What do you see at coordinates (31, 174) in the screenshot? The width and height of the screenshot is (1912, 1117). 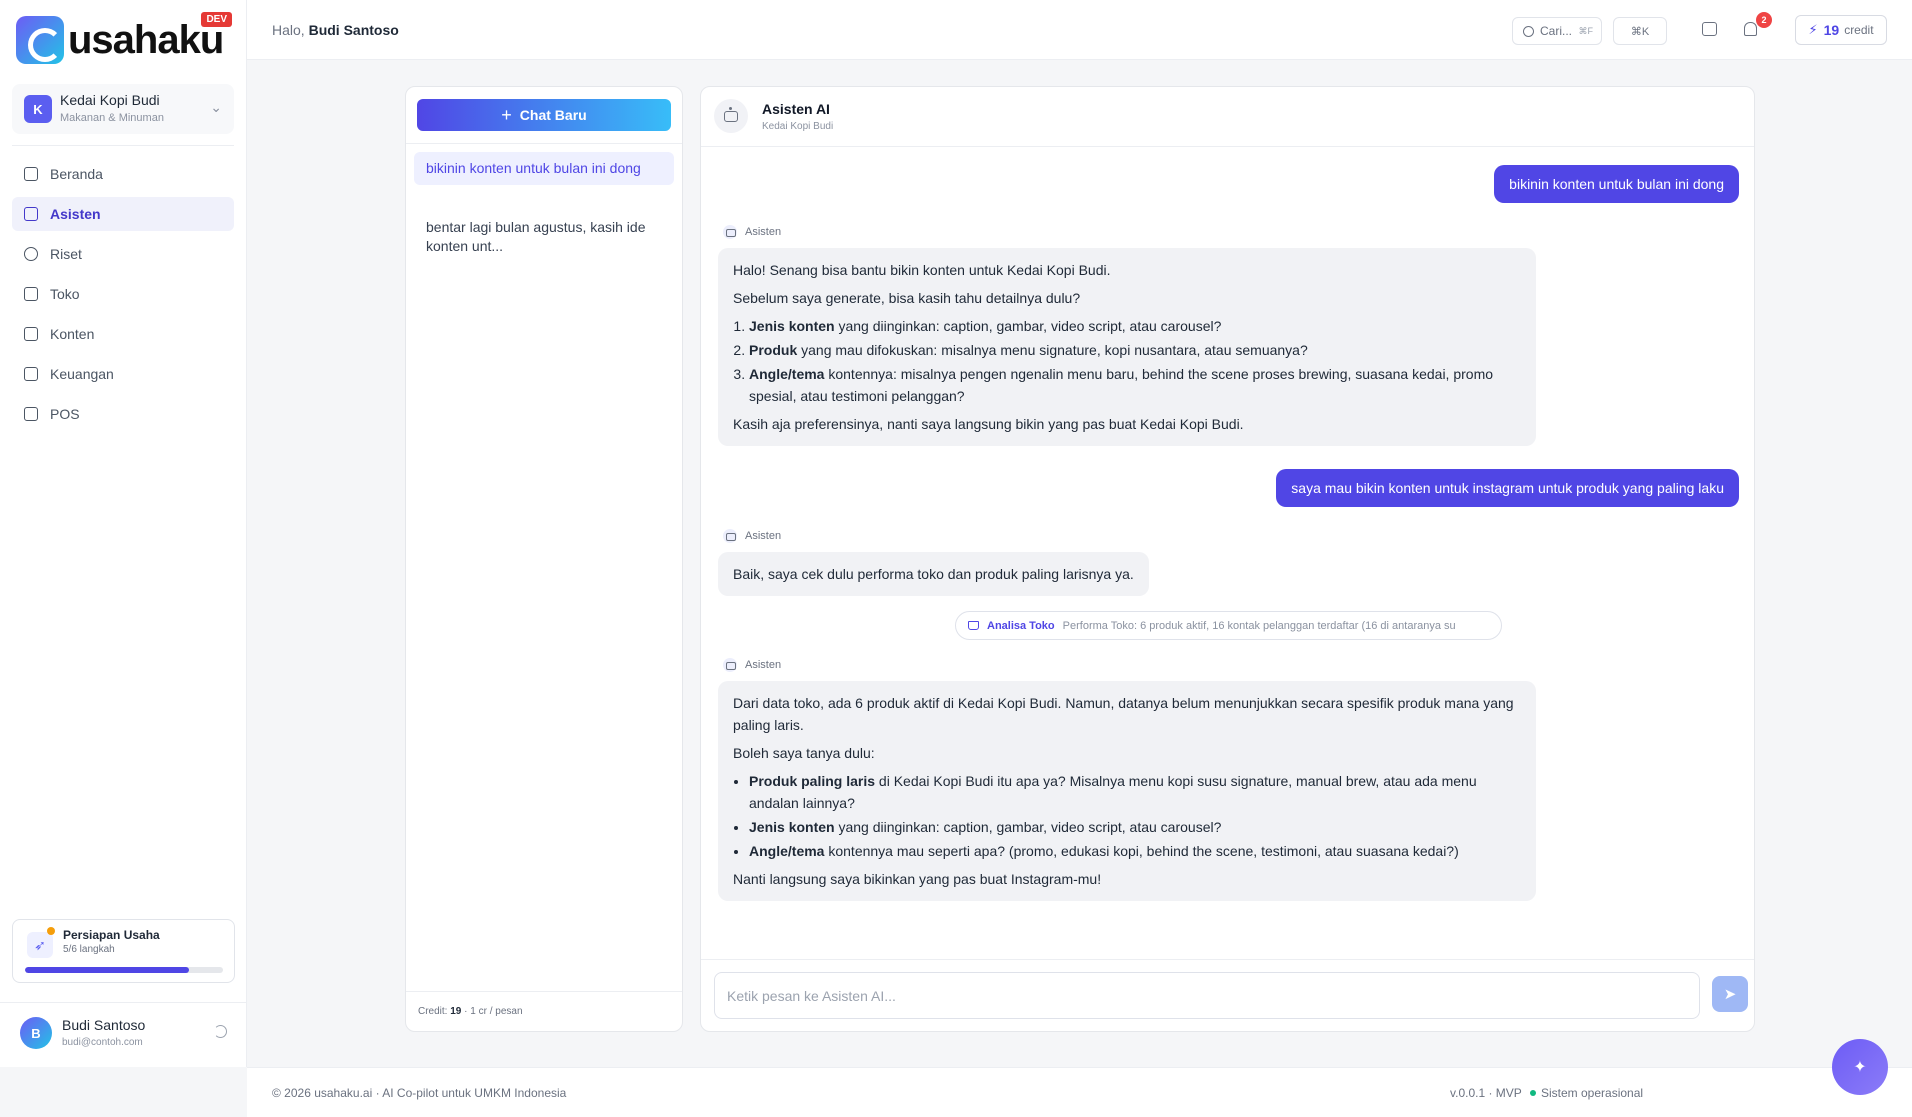 I see `grid-icon` at bounding box center [31, 174].